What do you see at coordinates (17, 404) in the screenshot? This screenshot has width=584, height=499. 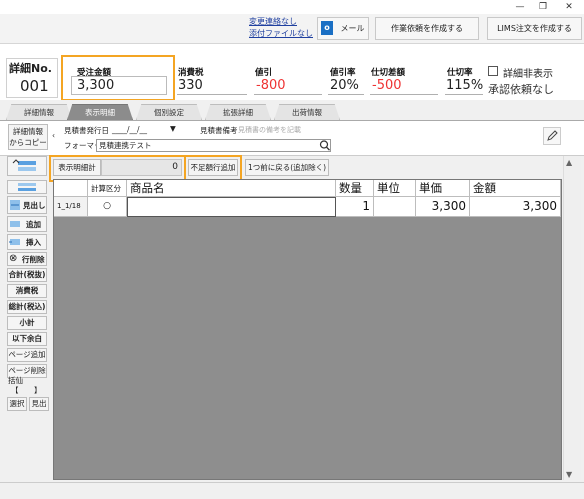 I see `select-button: 選択` at bounding box center [17, 404].